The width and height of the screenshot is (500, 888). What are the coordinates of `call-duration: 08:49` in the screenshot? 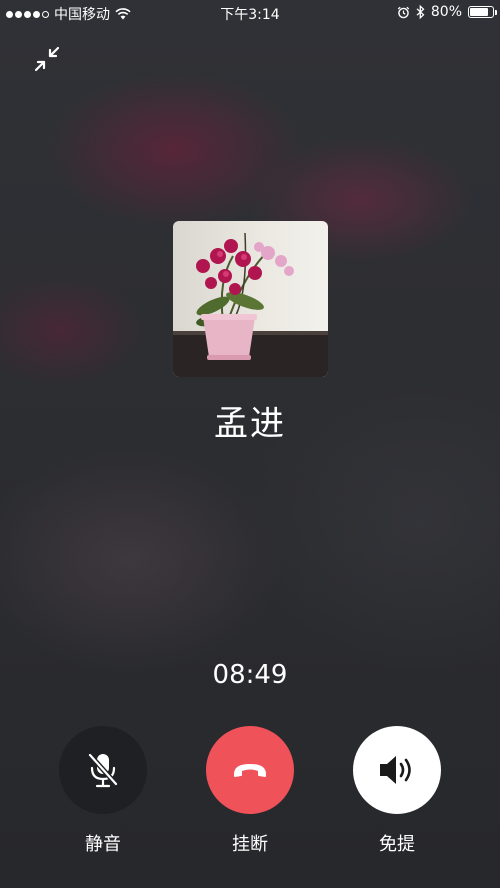 It's located at (250, 675).